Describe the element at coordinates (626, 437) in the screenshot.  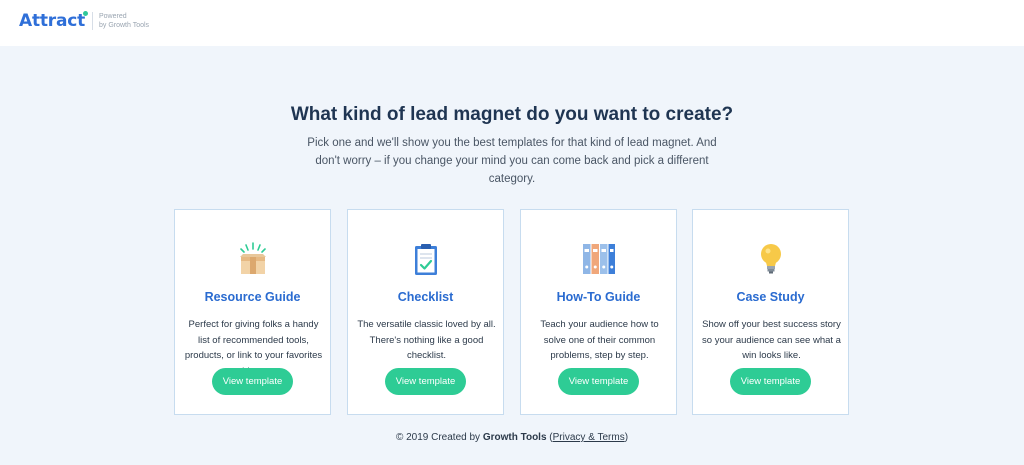
I see `paren-close: )` at that location.